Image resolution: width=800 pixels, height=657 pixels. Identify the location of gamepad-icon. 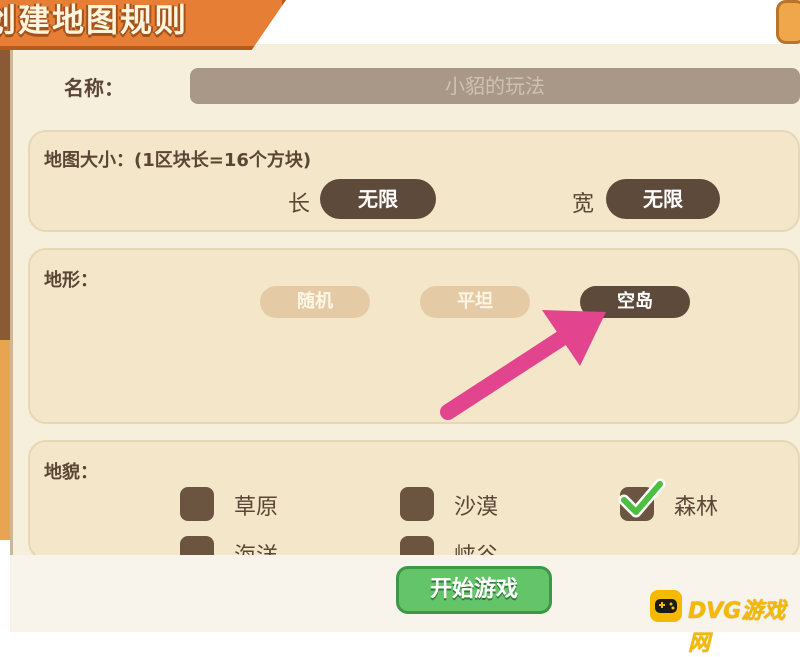
(666, 606).